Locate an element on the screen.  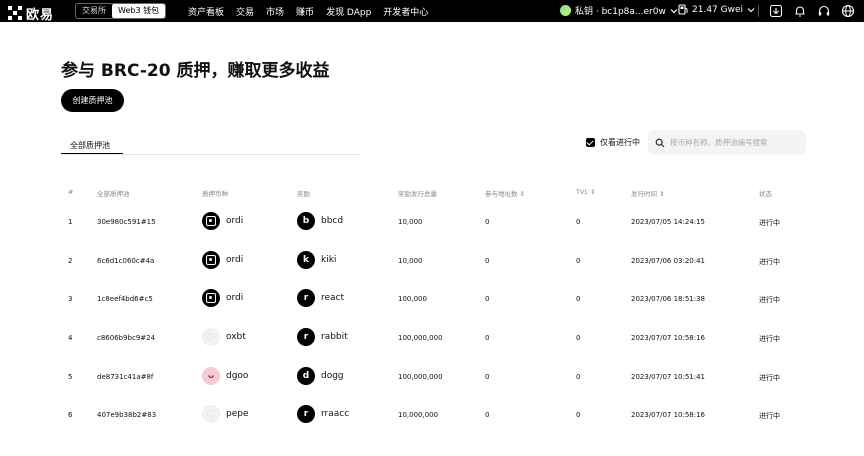
stake-token-name: pepe is located at coordinates (237, 414).